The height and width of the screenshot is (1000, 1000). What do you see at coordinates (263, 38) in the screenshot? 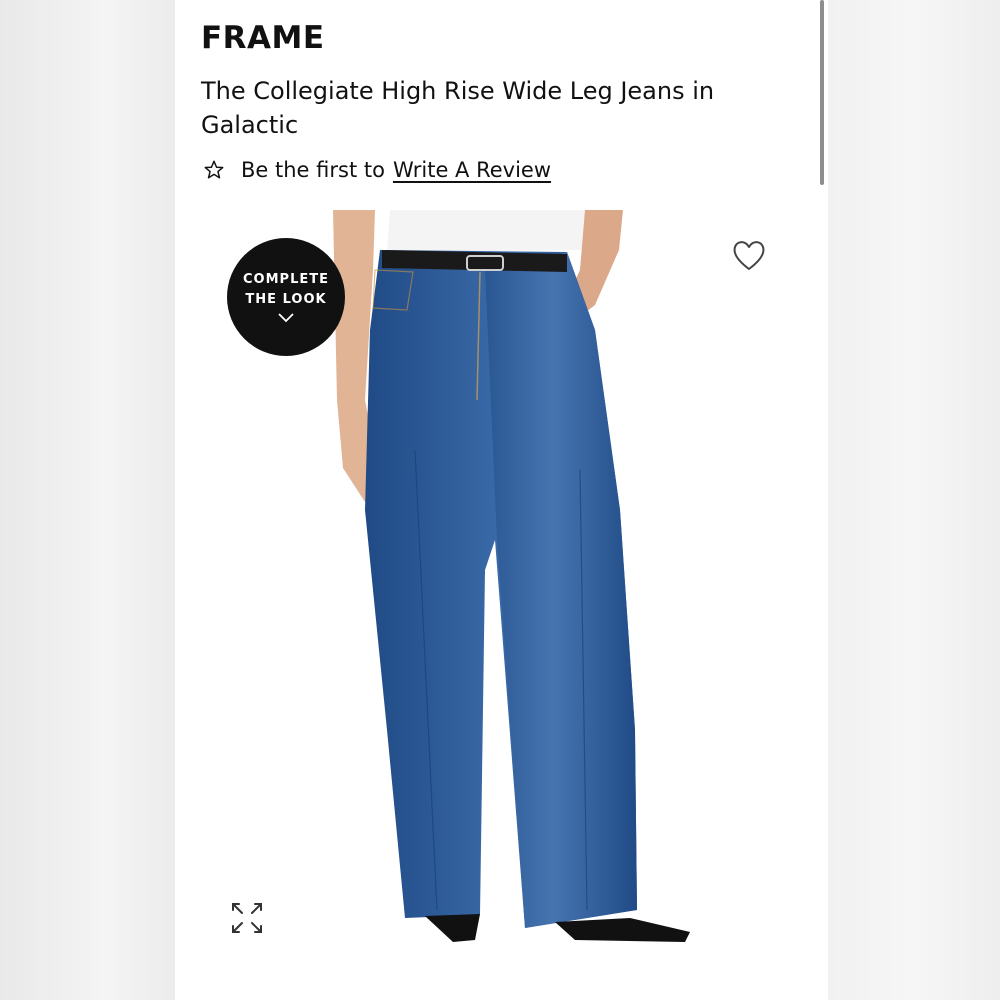
I see `brand-name: FRAME` at bounding box center [263, 38].